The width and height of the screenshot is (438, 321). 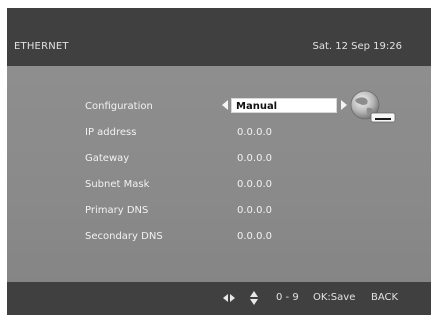 I want to click on back-hint: BACK, so click(x=384, y=297).